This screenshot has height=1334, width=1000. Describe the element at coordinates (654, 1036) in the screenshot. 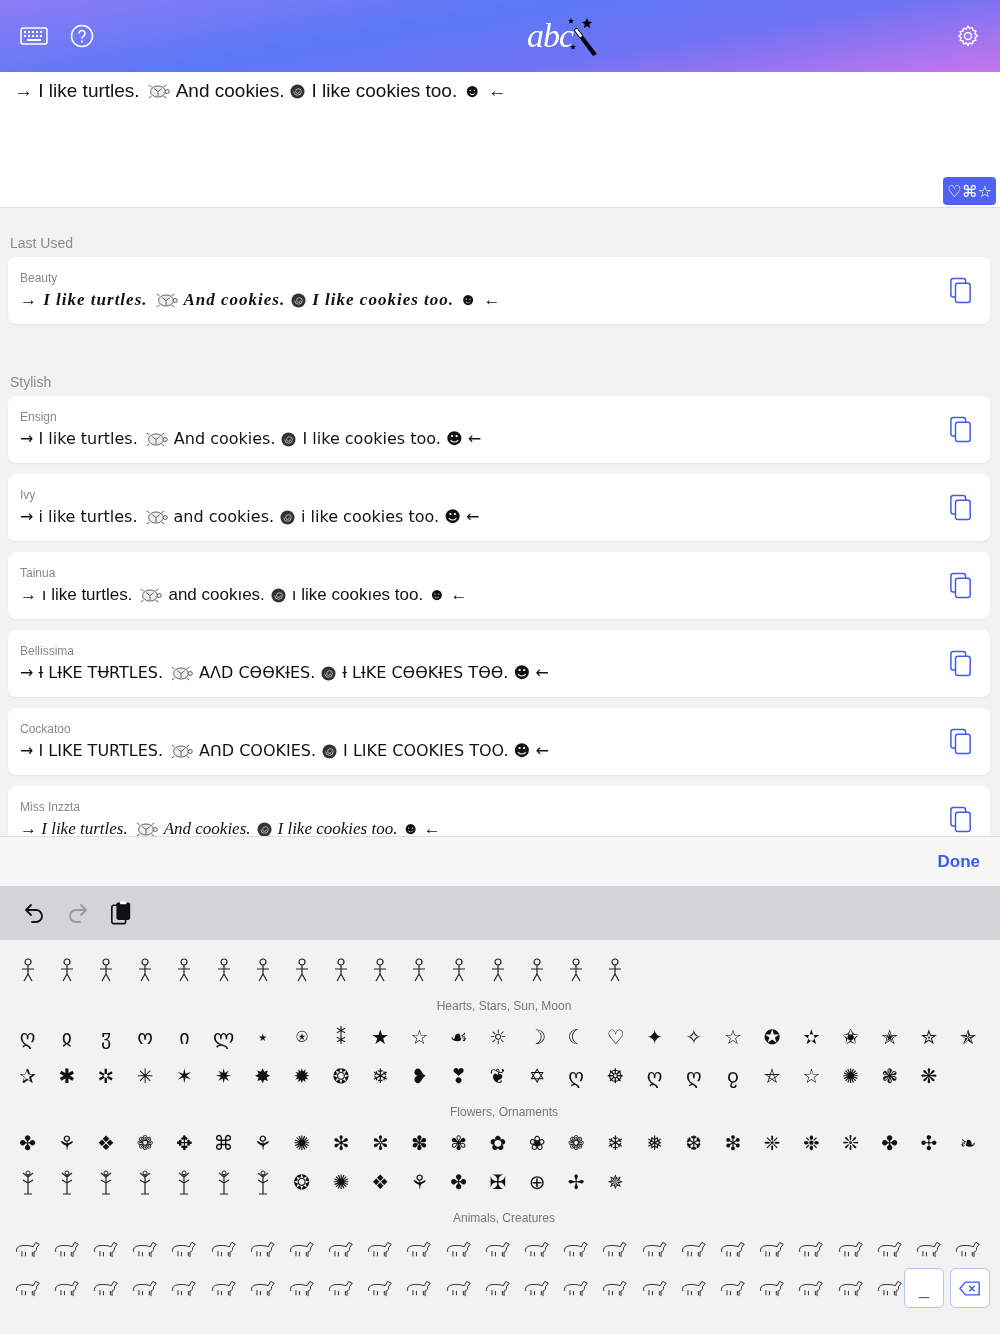

I see `symbol-key: ✦` at that location.